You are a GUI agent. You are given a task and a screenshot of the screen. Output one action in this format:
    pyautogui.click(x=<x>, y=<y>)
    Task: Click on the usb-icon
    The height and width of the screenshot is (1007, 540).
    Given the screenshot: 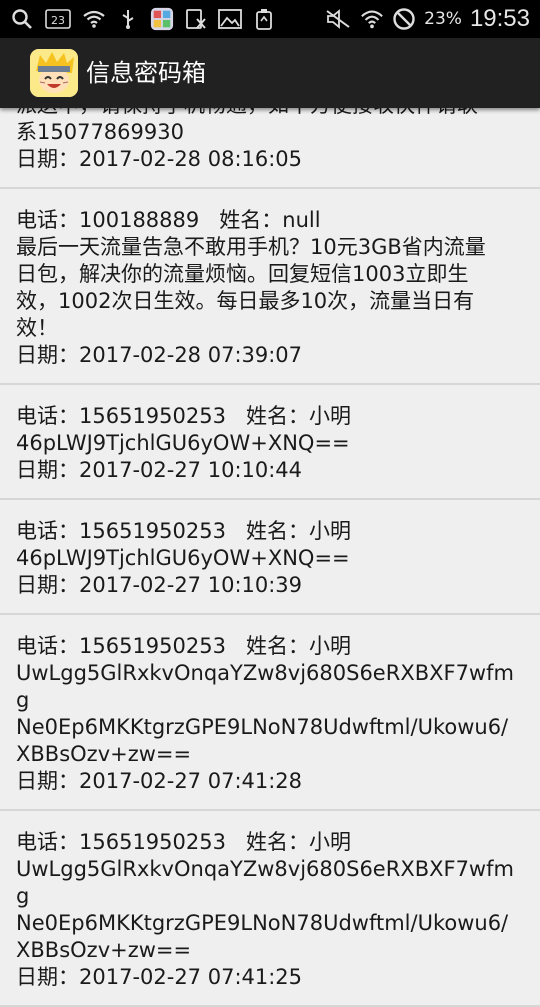 What is the action you would take?
    pyautogui.click(x=128, y=19)
    